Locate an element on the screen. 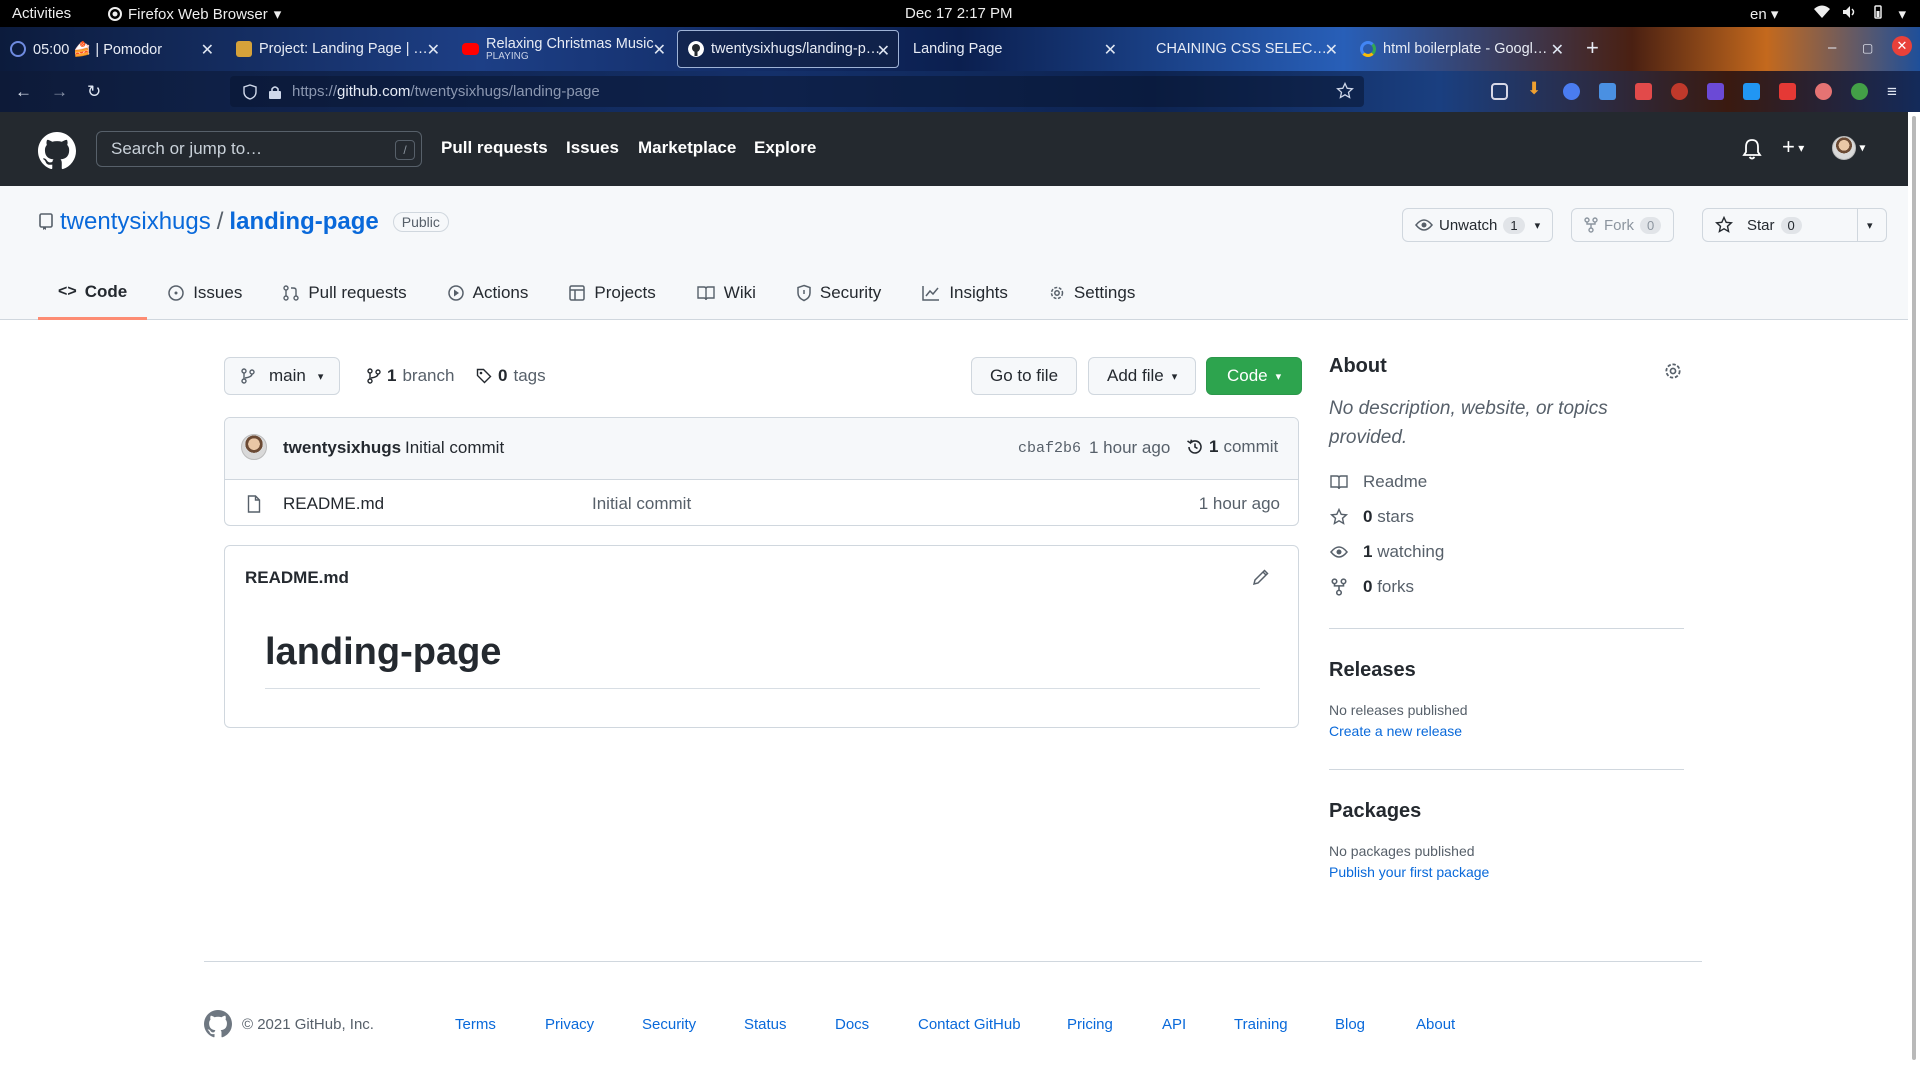  readme-link: Readme is located at coordinates (1506, 481).